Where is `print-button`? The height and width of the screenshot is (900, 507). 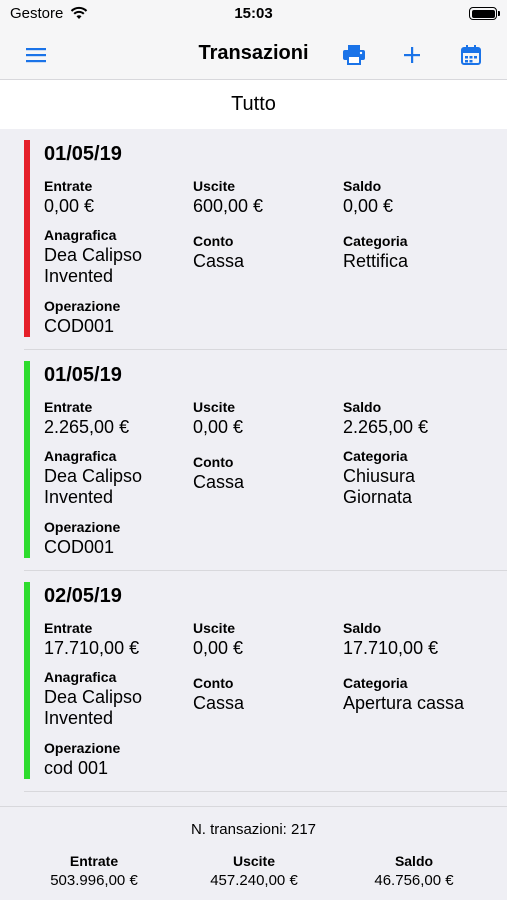
print-button is located at coordinates (354, 55).